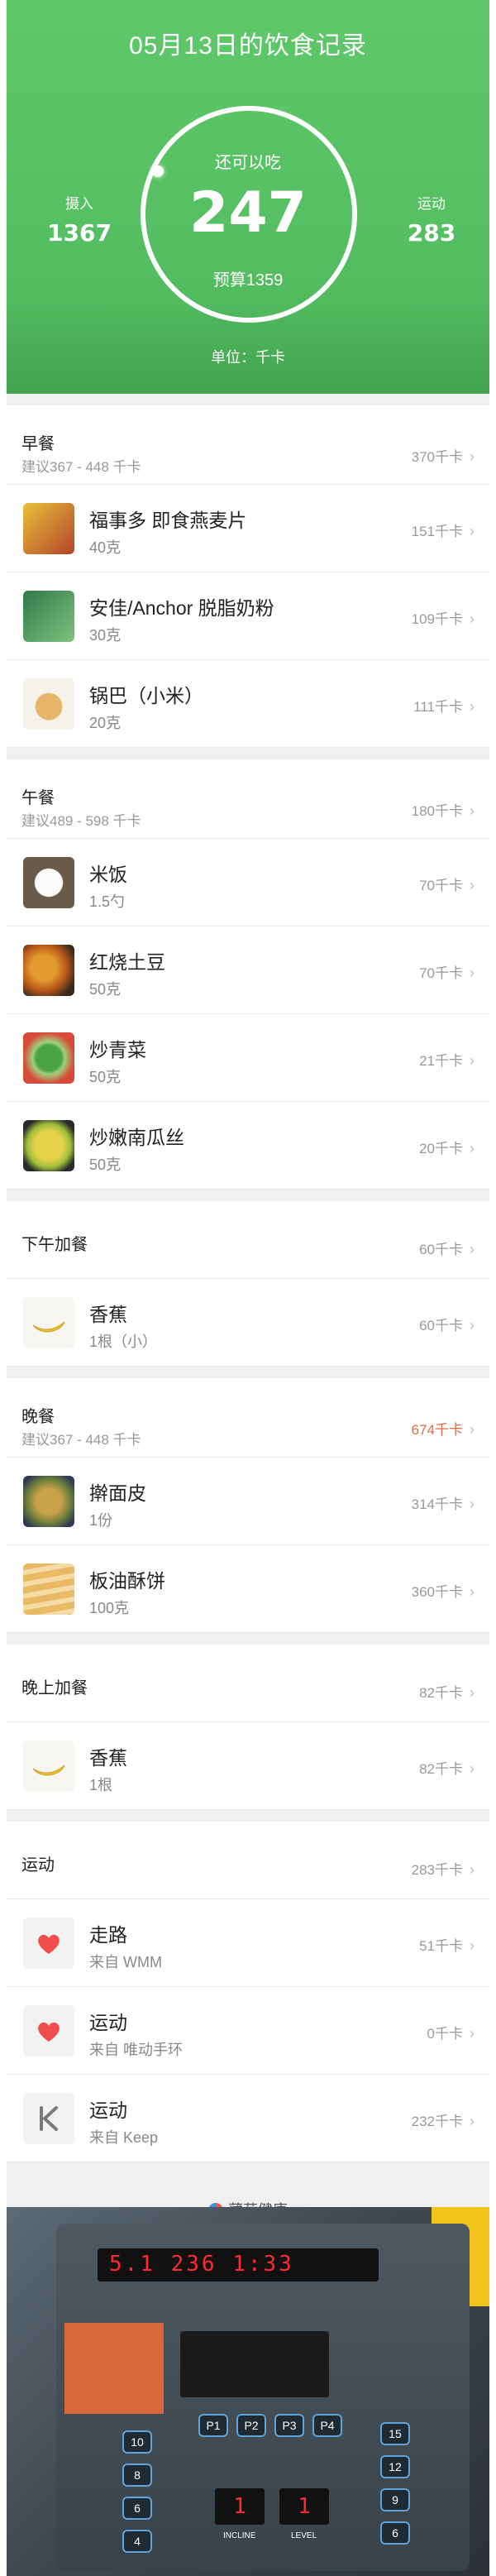 The image size is (496, 2576). I want to click on food-item: 香蕉 1根 82千卡 ›, so click(248, 1766).